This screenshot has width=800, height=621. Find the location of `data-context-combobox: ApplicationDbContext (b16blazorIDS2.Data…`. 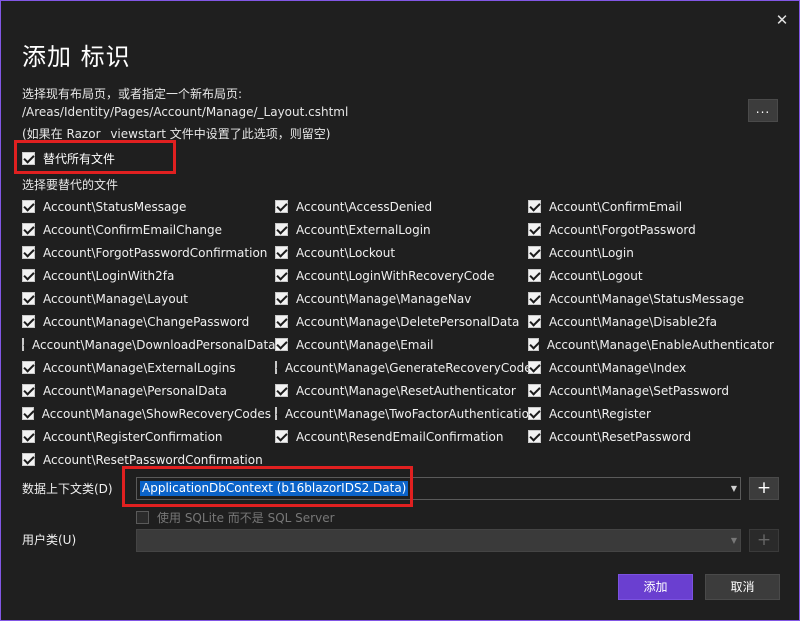

data-context-combobox: ApplicationDbContext (b16blazorIDS2.Data… is located at coordinates (438, 488).